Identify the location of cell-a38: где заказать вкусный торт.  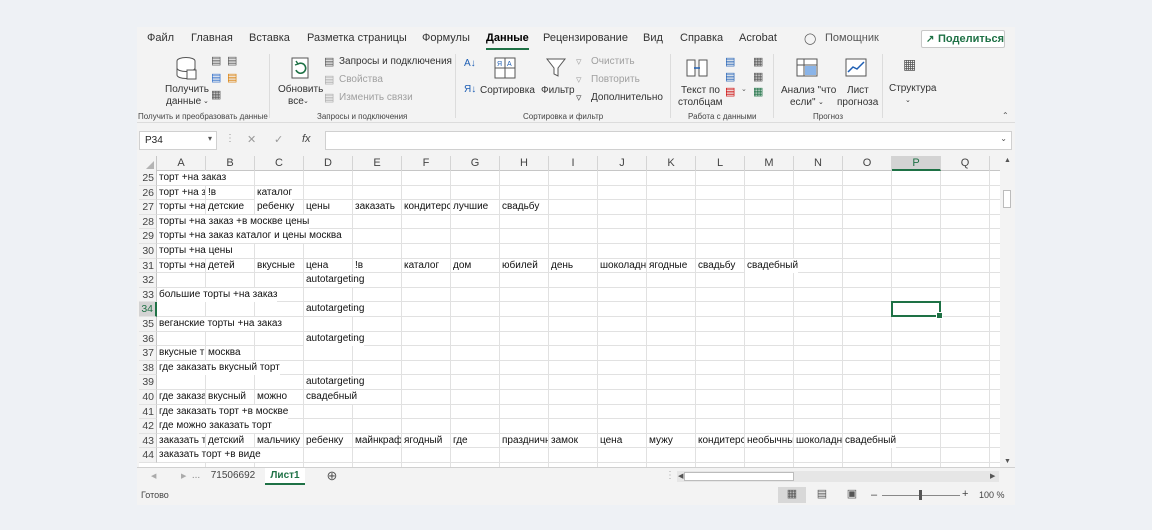
(218, 367).